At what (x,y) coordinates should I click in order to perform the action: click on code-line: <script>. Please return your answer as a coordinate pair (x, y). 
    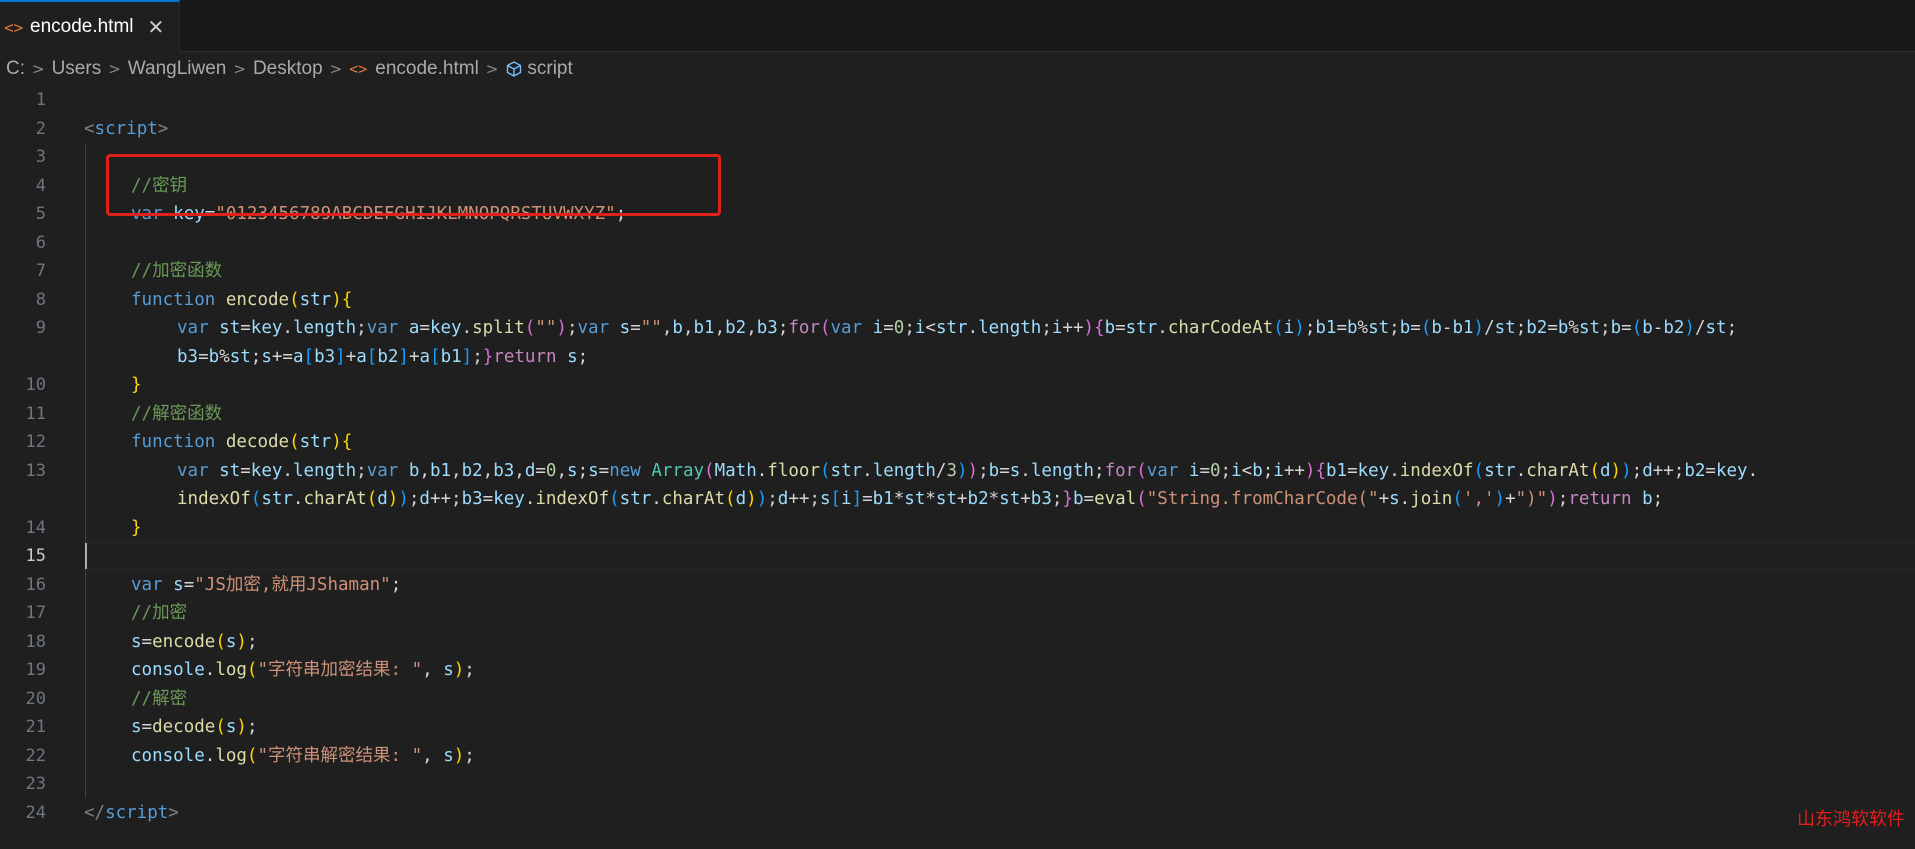
    Looking at the image, I should click on (126, 128).